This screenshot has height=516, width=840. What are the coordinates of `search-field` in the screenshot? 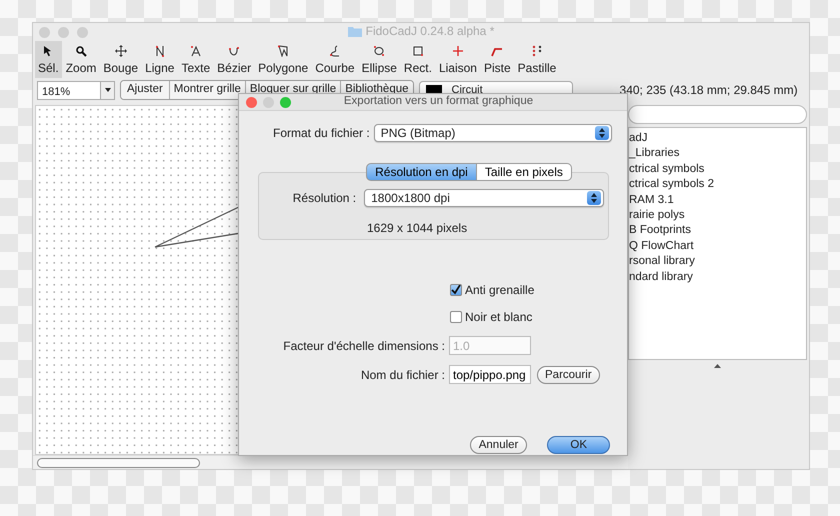 It's located at (717, 114).